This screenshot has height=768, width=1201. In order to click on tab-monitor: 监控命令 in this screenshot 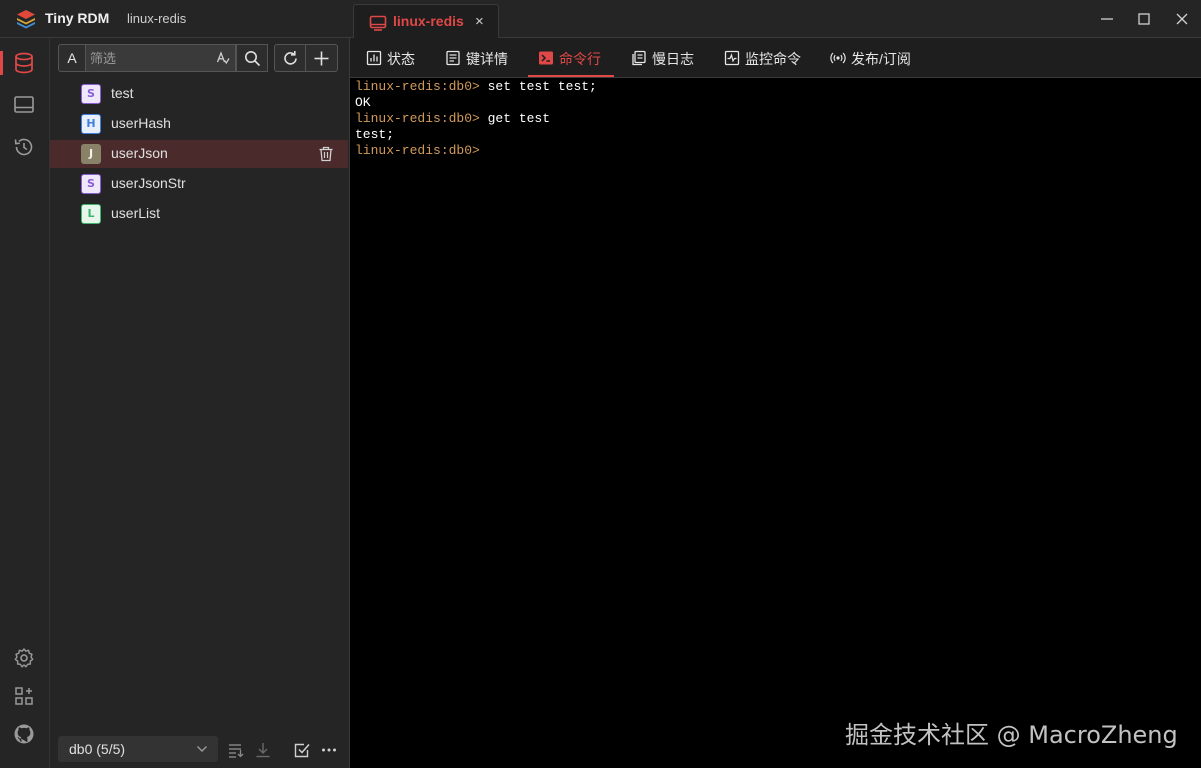, I will do `click(764, 57)`.